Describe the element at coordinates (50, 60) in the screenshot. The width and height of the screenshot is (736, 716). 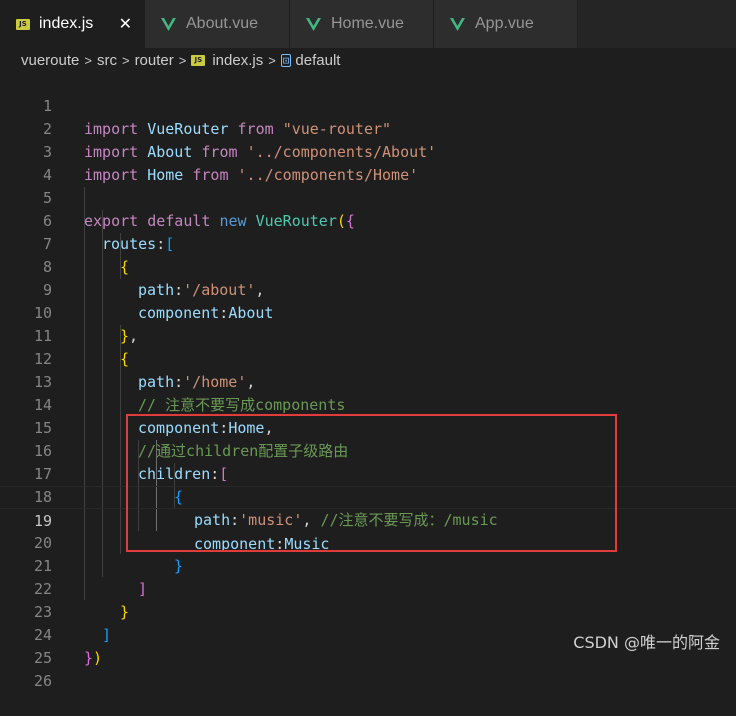
I see `breadcrumb-item-vueroute: vueroute` at that location.